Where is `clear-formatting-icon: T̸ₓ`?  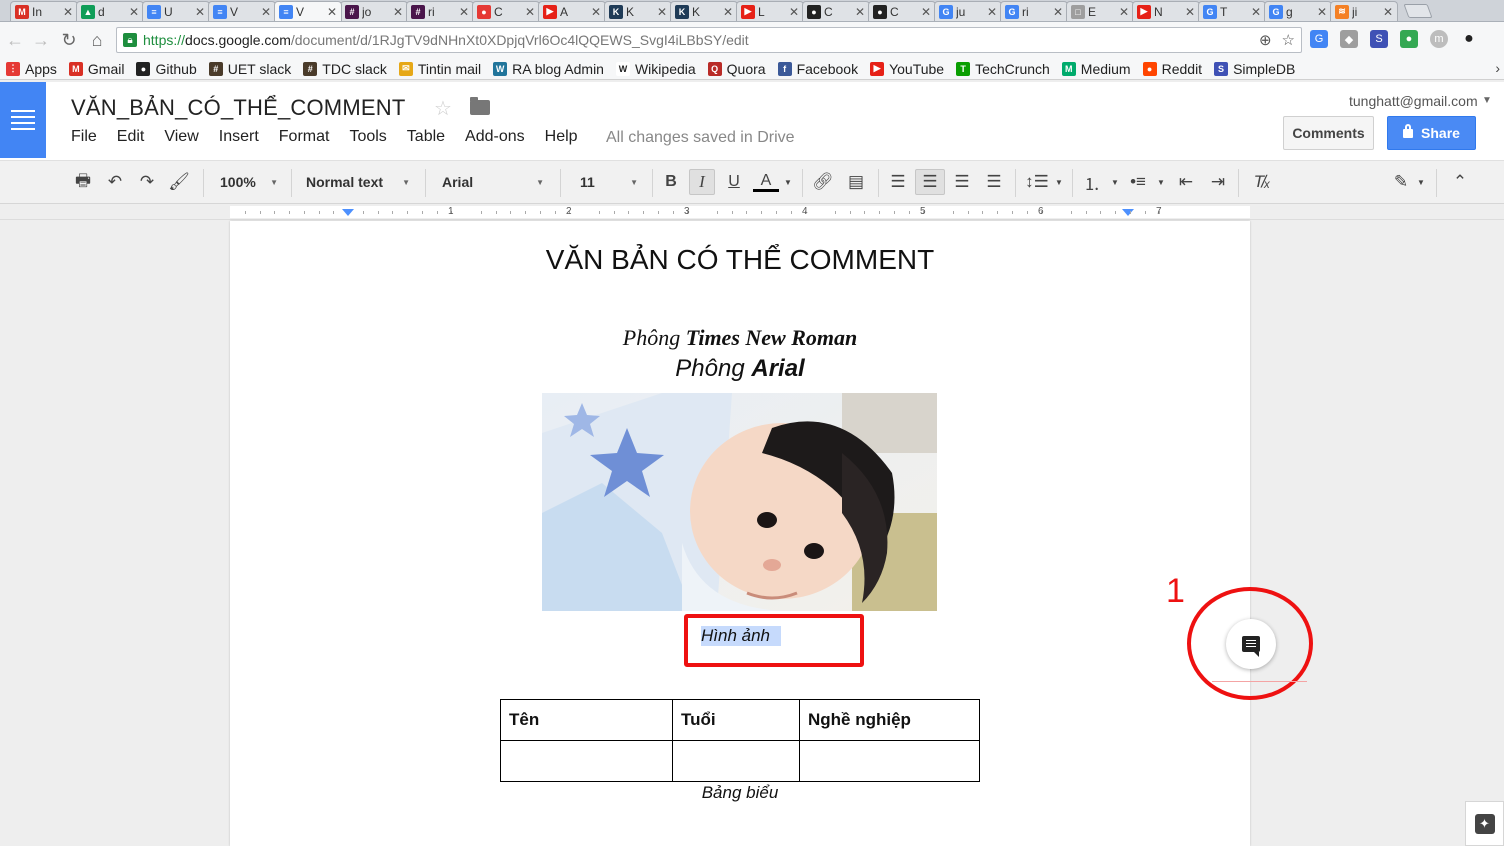 clear-formatting-icon: T̸ₓ is located at coordinates (1262, 182).